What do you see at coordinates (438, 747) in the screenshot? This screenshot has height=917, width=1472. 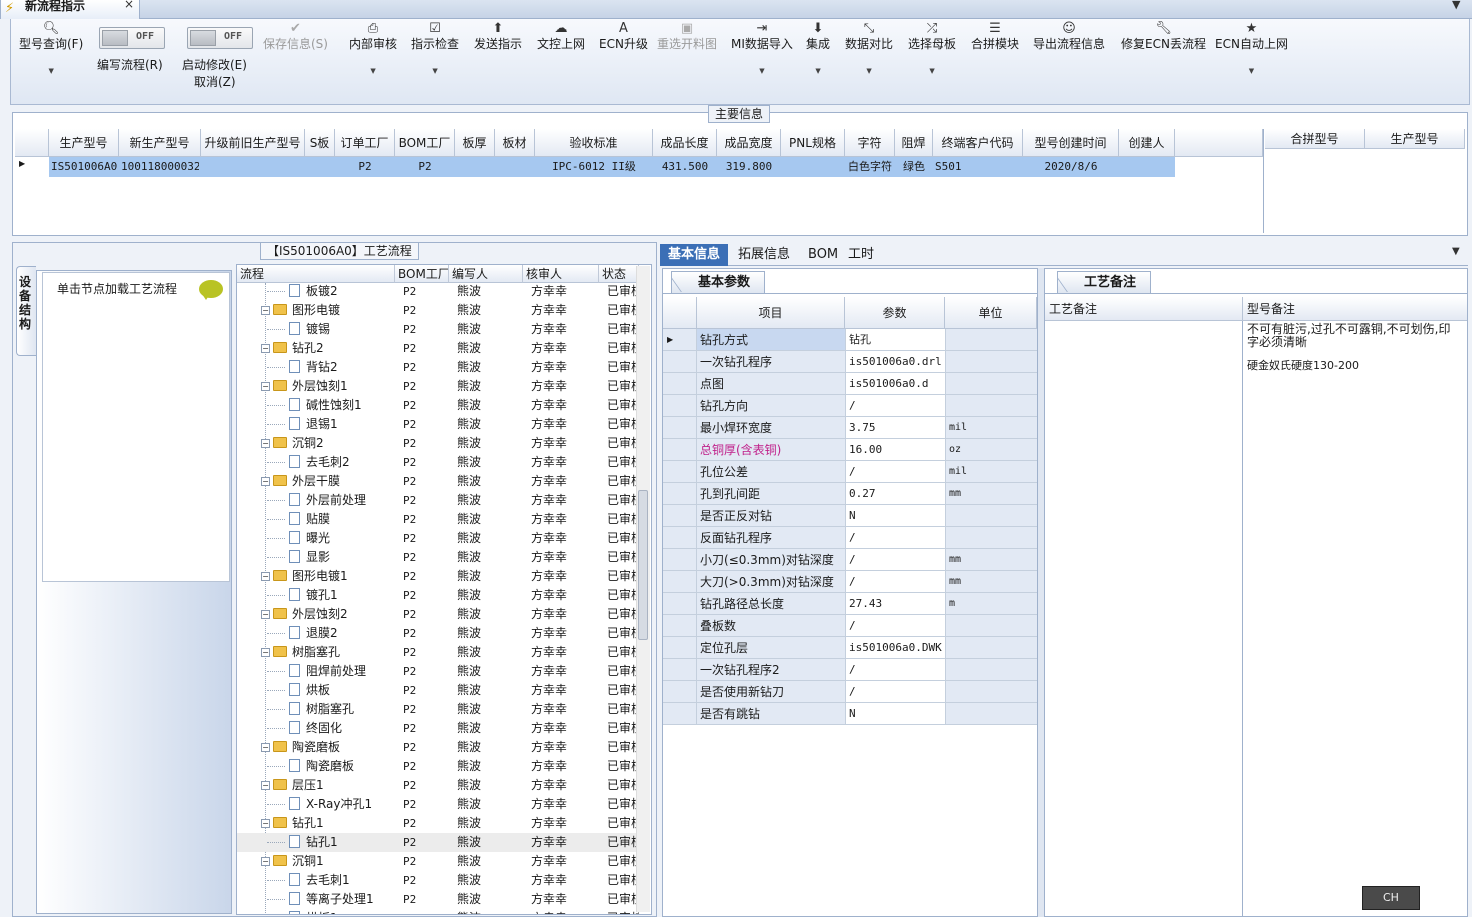 I see `tree-row: − 陶瓷磨板 P2 熊波 方幸幸 已审核` at bounding box center [438, 747].